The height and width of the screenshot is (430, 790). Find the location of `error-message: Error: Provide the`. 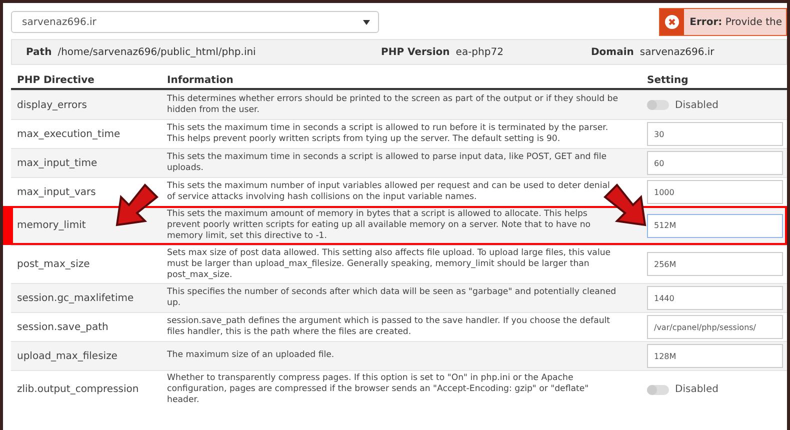

error-message: Error: Provide the is located at coordinates (735, 22).